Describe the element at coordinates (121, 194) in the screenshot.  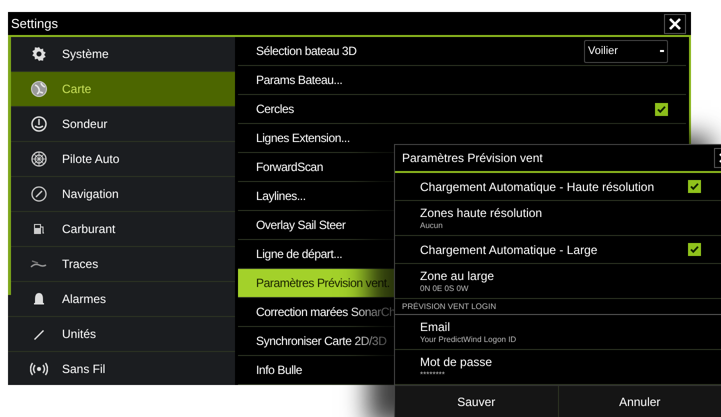
I see `sidebar-item: Navigation` at that location.